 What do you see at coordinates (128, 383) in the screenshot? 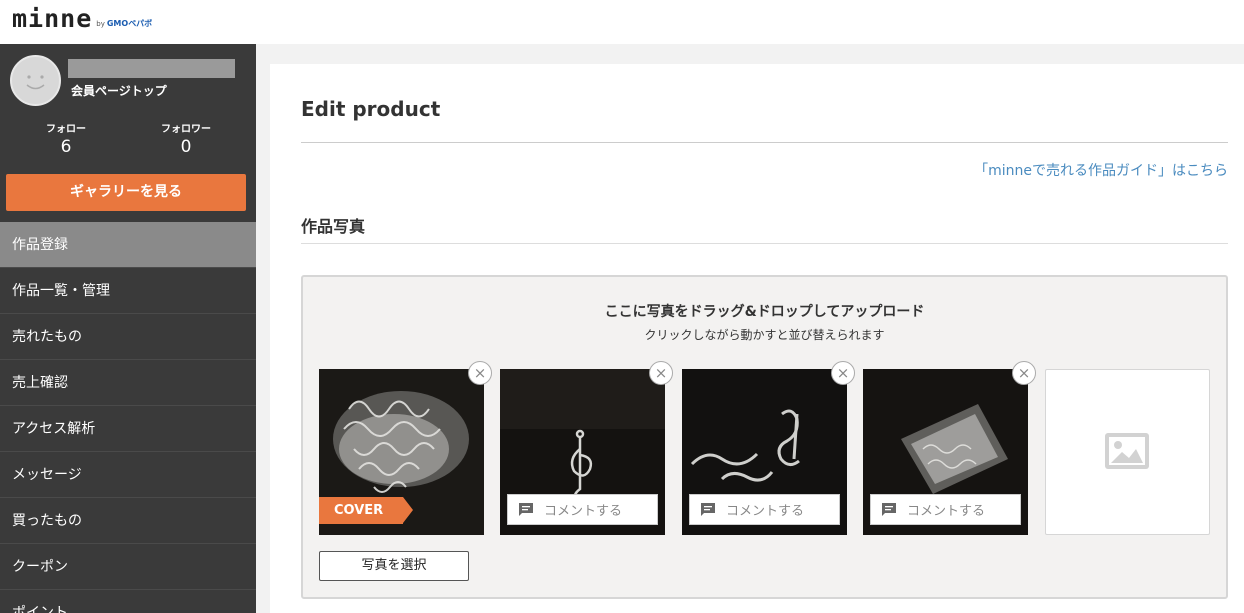
I see `sidebar-item-sales: 売上確認` at bounding box center [128, 383].